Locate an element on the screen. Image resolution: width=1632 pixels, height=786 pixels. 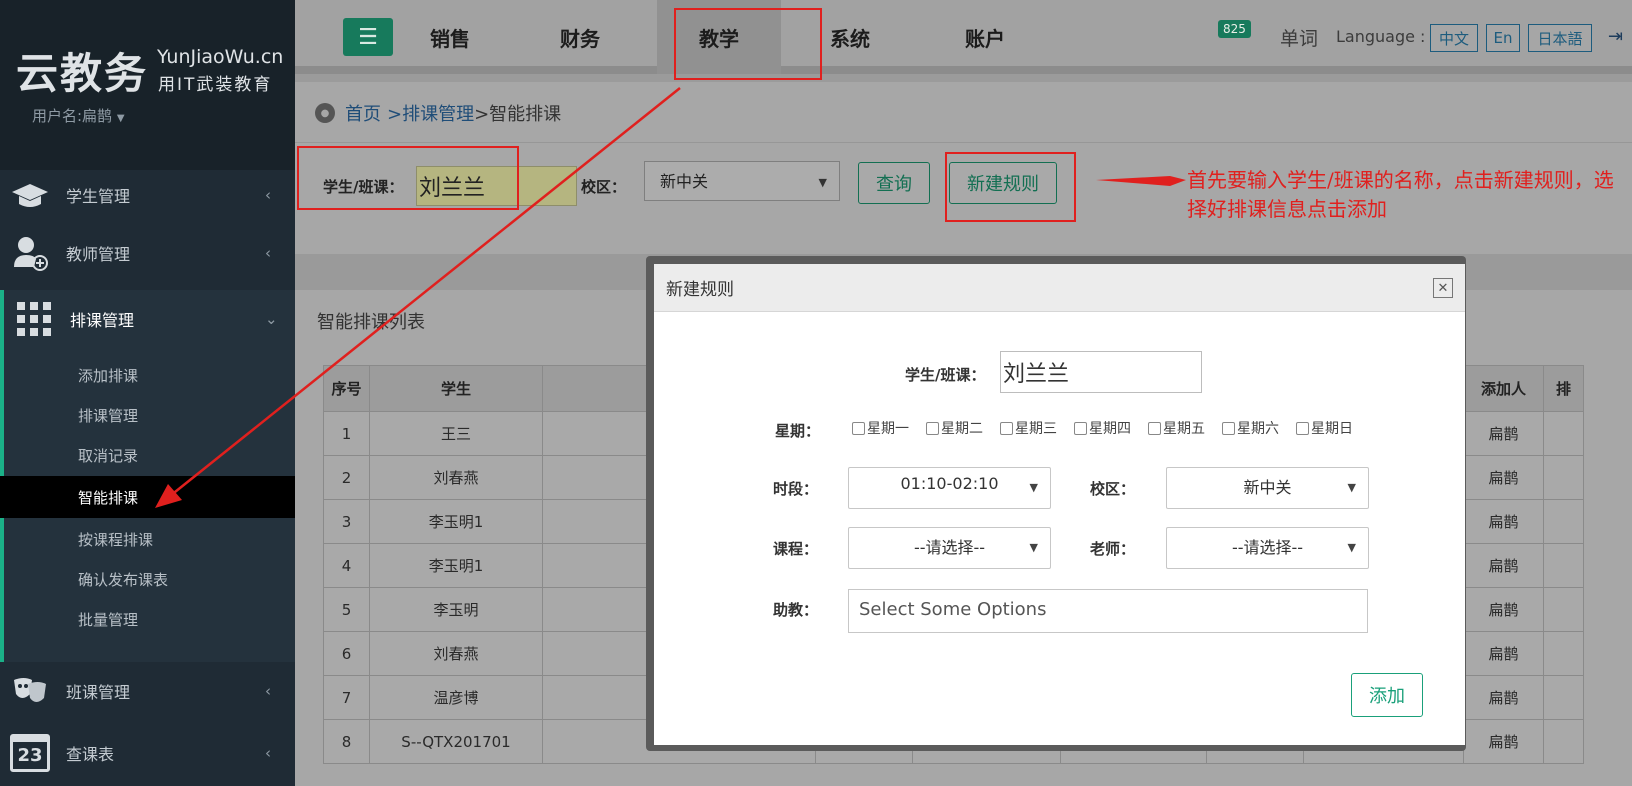
modal-assistant-multiselect: Select Some Options is located at coordinates (1108, 611).